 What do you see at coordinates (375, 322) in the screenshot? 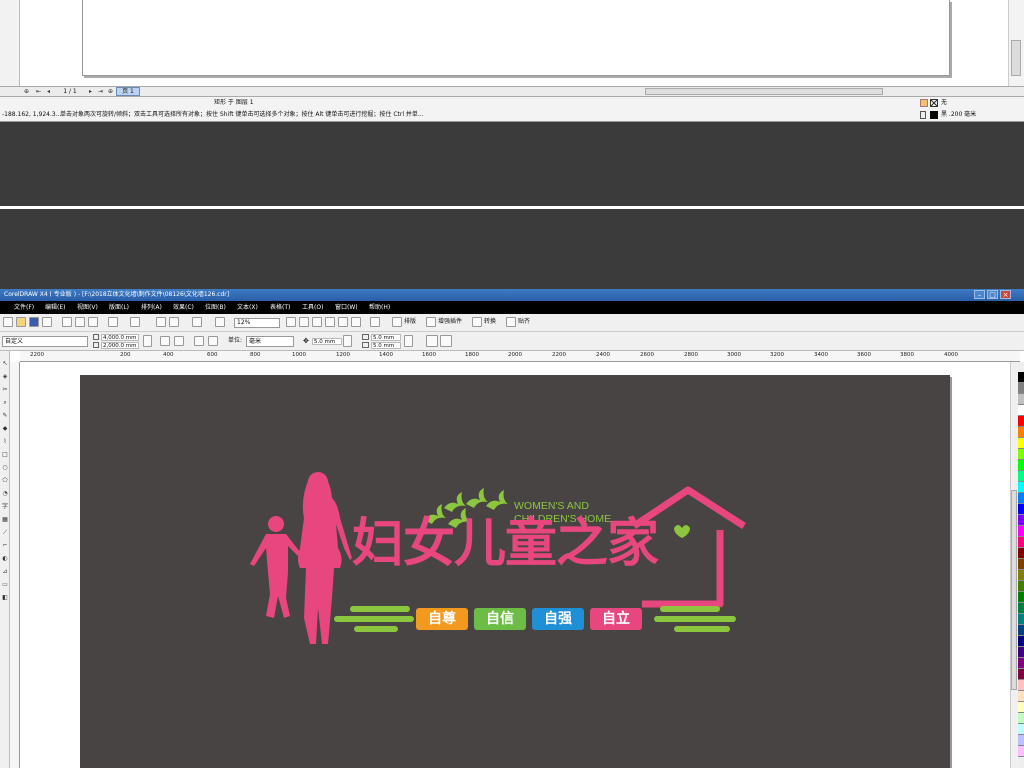
I see `snap-icon` at bounding box center [375, 322].